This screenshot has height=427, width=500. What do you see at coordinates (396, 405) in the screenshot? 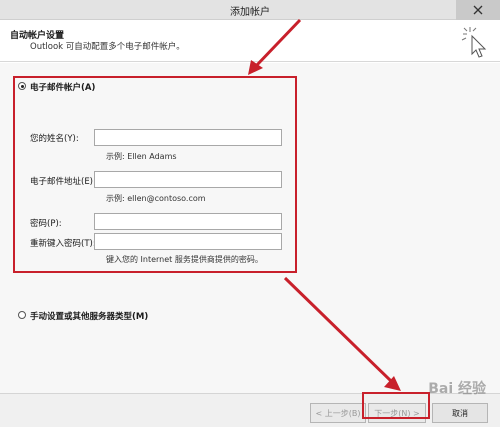
I see `next-button-highlight` at bounding box center [396, 405].